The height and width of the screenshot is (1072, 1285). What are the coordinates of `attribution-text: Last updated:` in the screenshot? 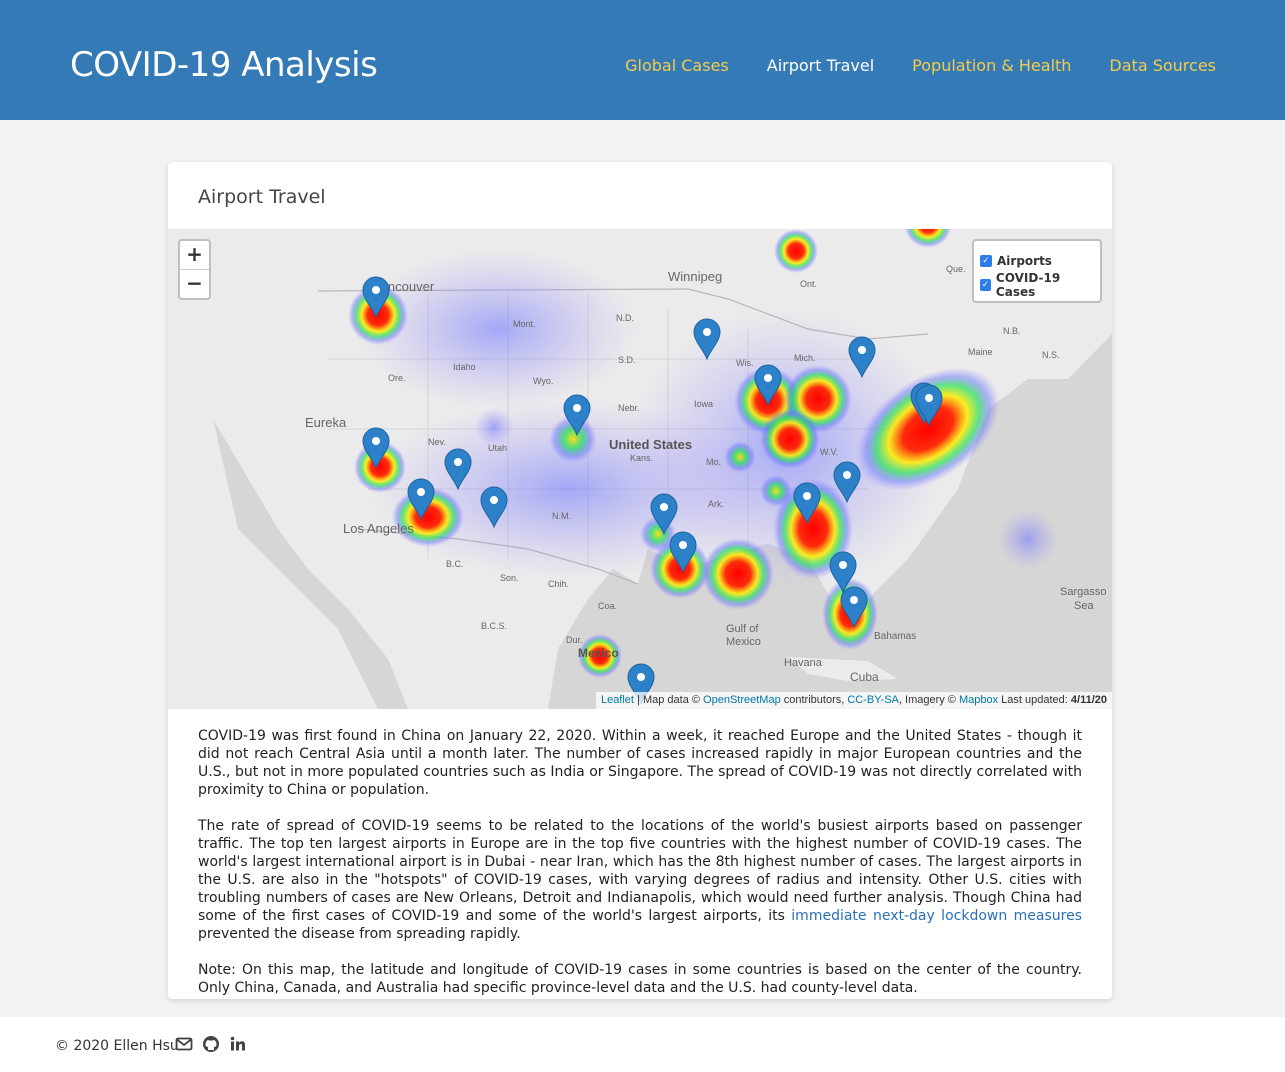 It's located at (1034, 700).